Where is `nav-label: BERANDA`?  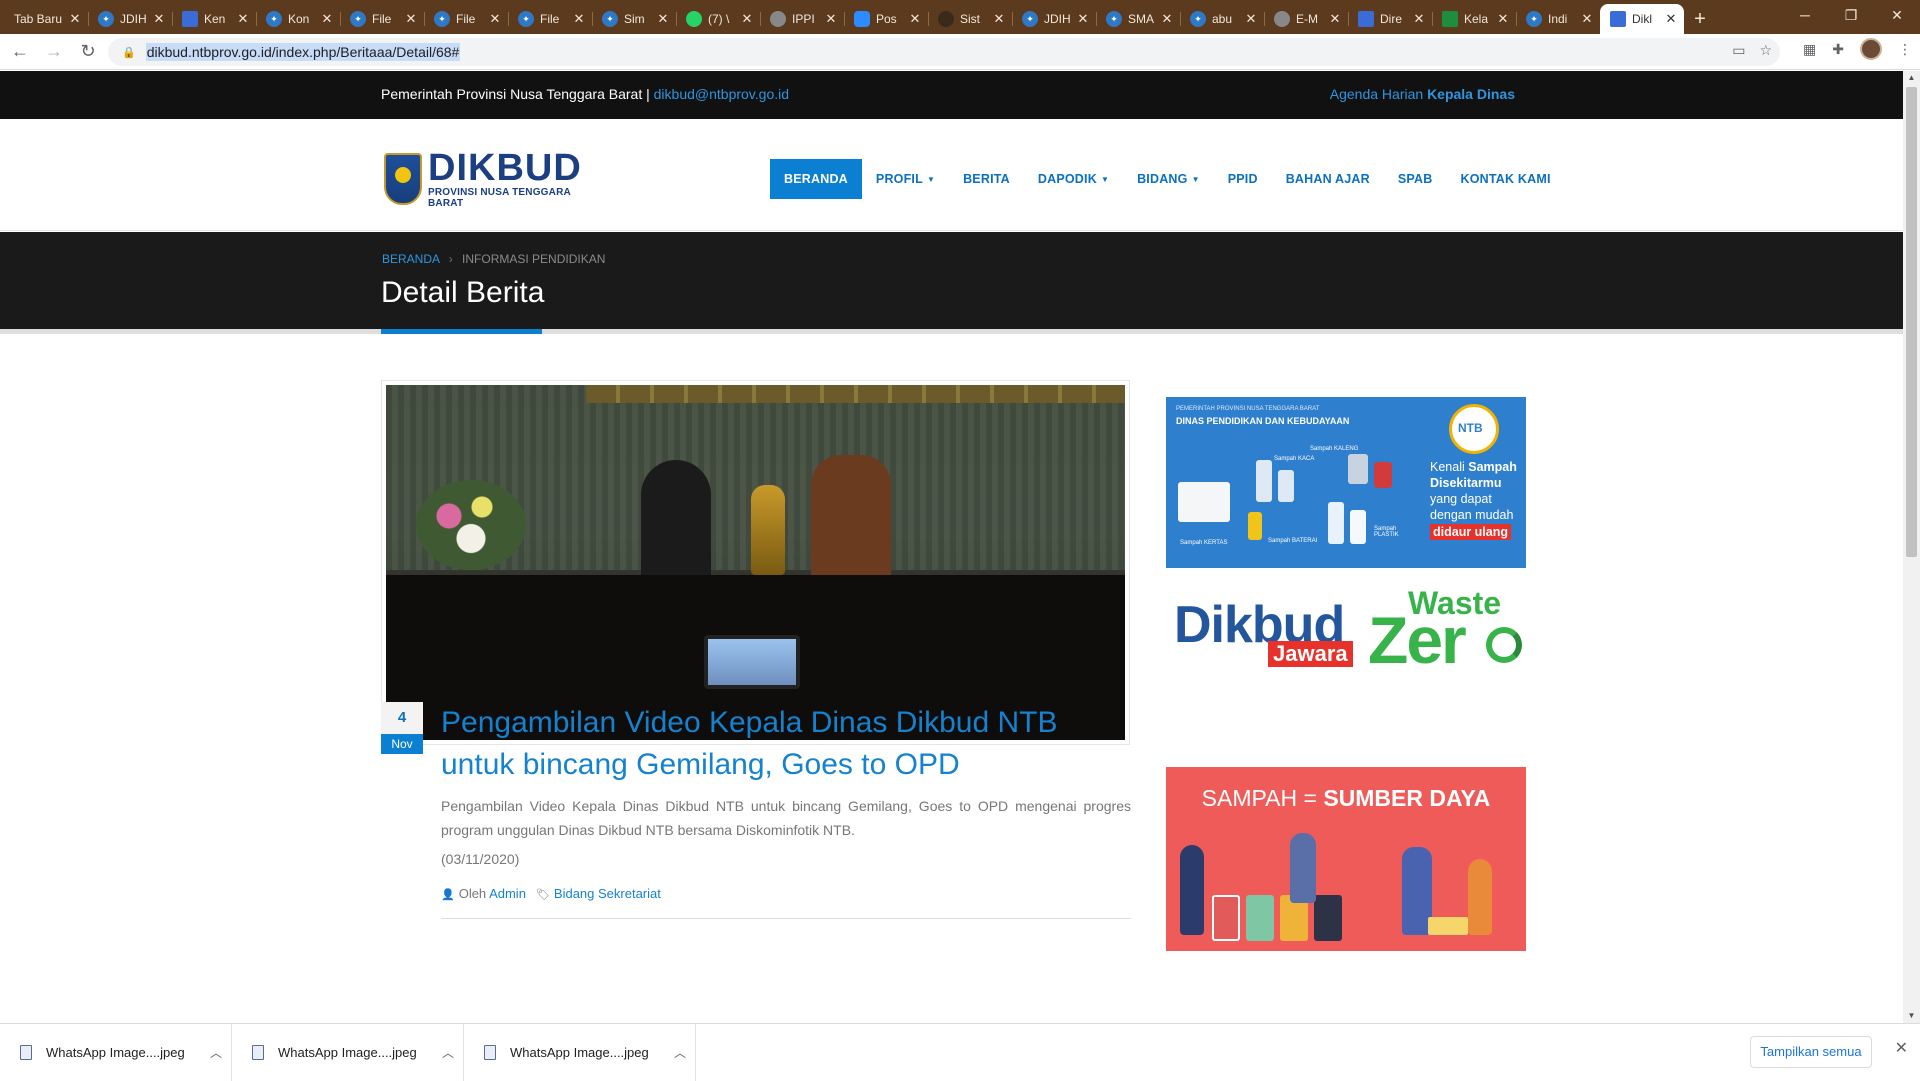 nav-label: BERANDA is located at coordinates (816, 179).